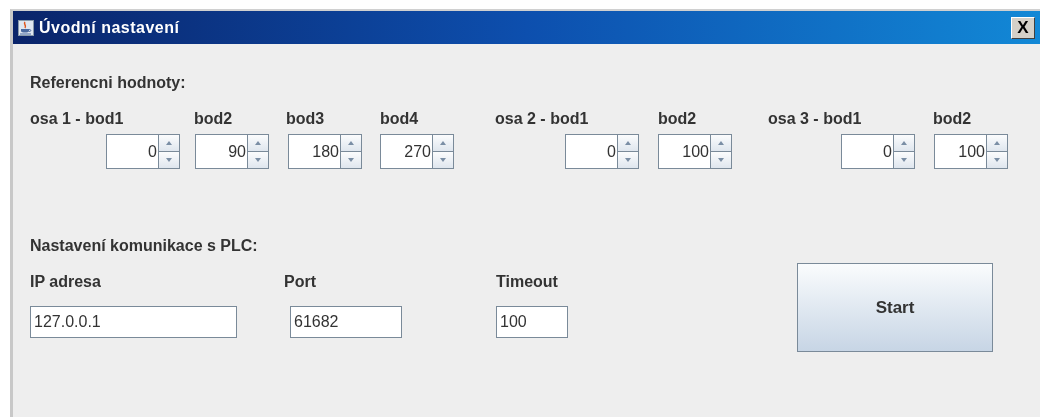  Describe the element at coordinates (305, 119) in the screenshot. I see `field-label: bod3` at that location.